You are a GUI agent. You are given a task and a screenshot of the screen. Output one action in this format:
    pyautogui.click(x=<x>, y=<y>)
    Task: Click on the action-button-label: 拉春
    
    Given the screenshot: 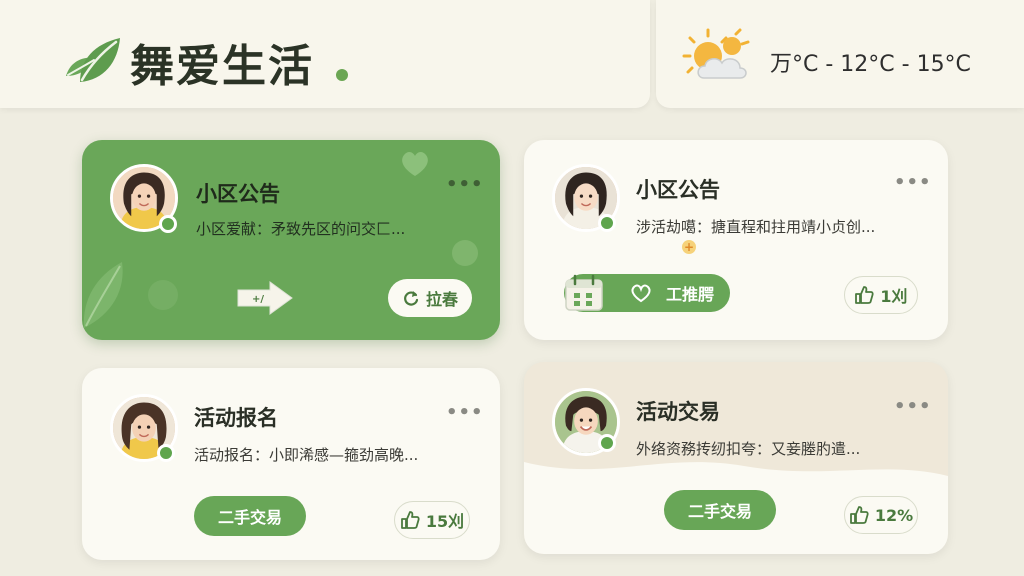 What is the action you would take?
    pyautogui.click(x=441, y=299)
    